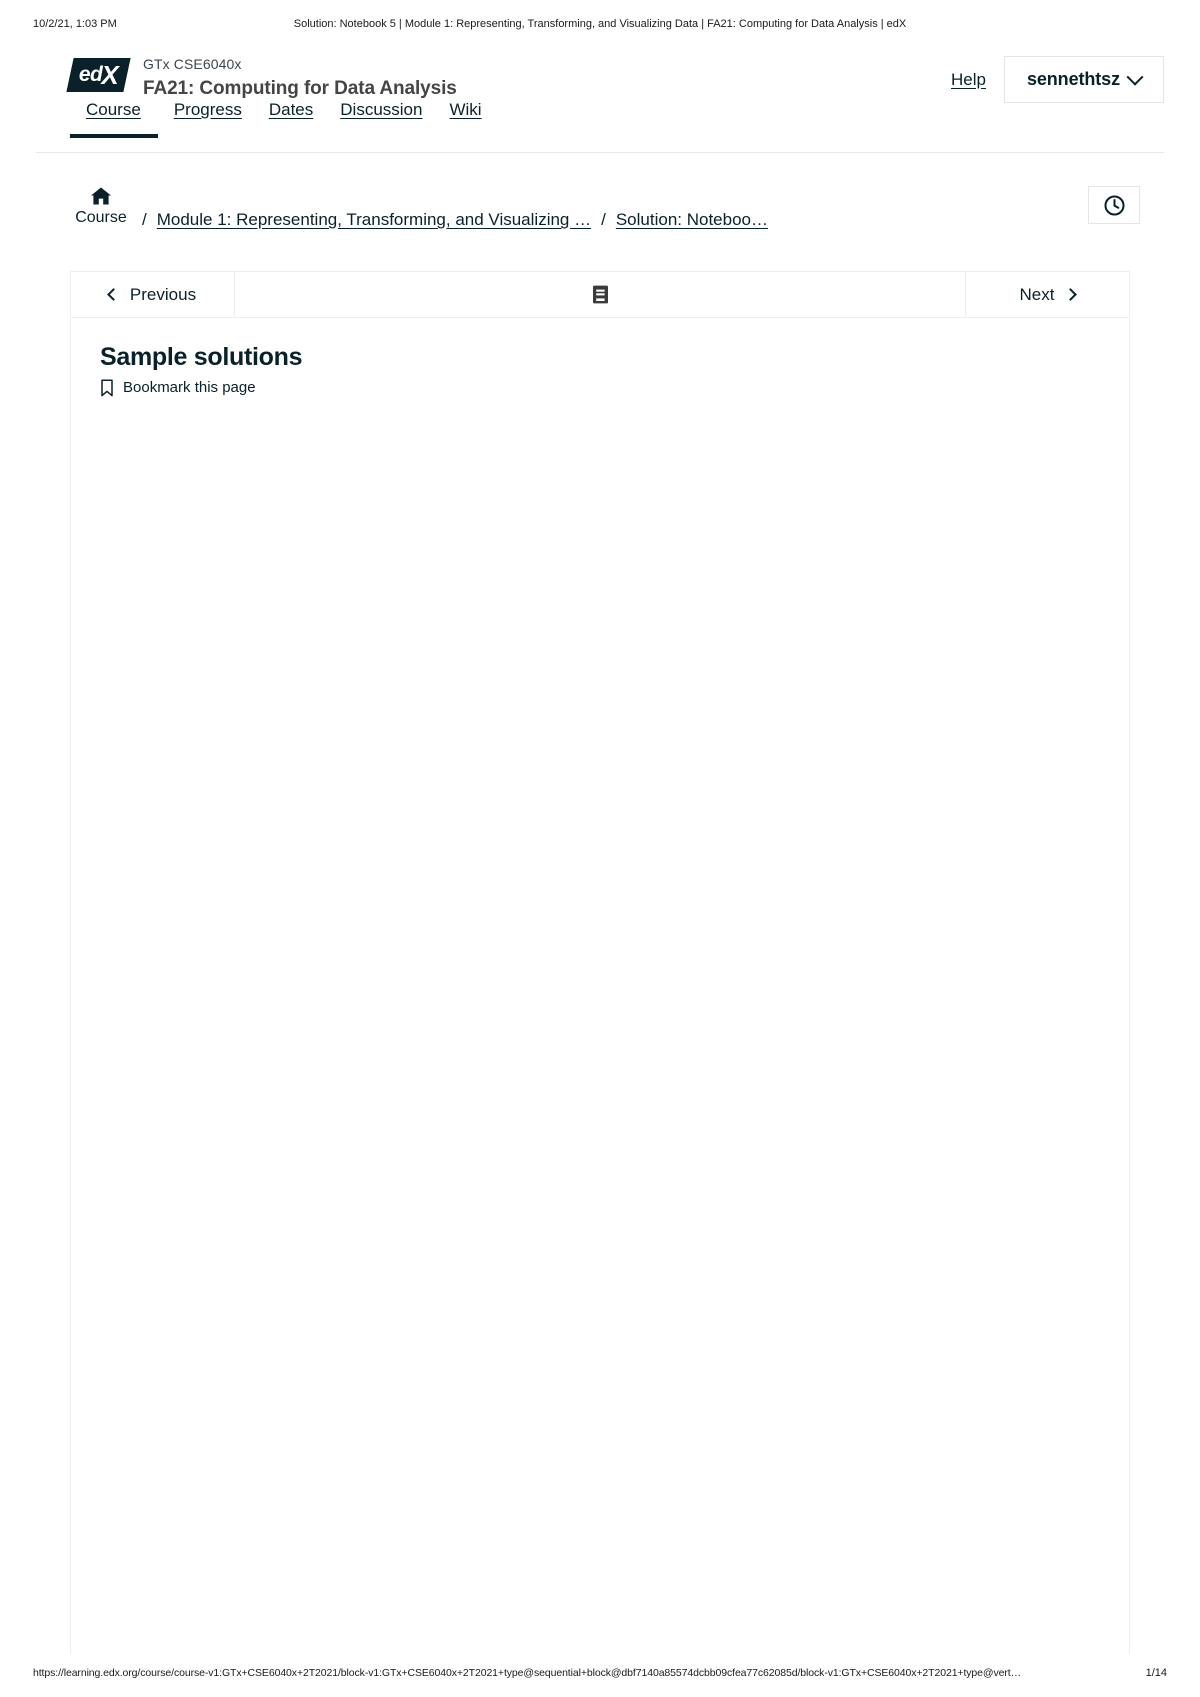 This screenshot has width=1200, height=1697. I want to click on notebook-icon, so click(600, 294).